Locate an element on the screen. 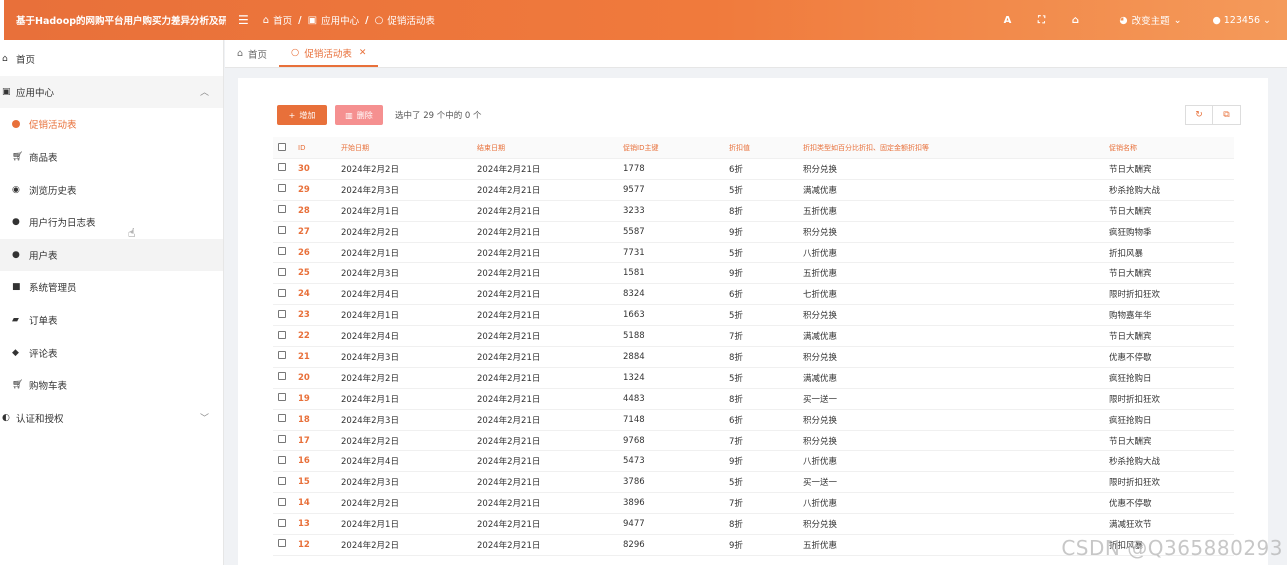 This screenshot has width=1287, height=565. cell-start-date: 2024年2月2日 is located at coordinates (370, 169).